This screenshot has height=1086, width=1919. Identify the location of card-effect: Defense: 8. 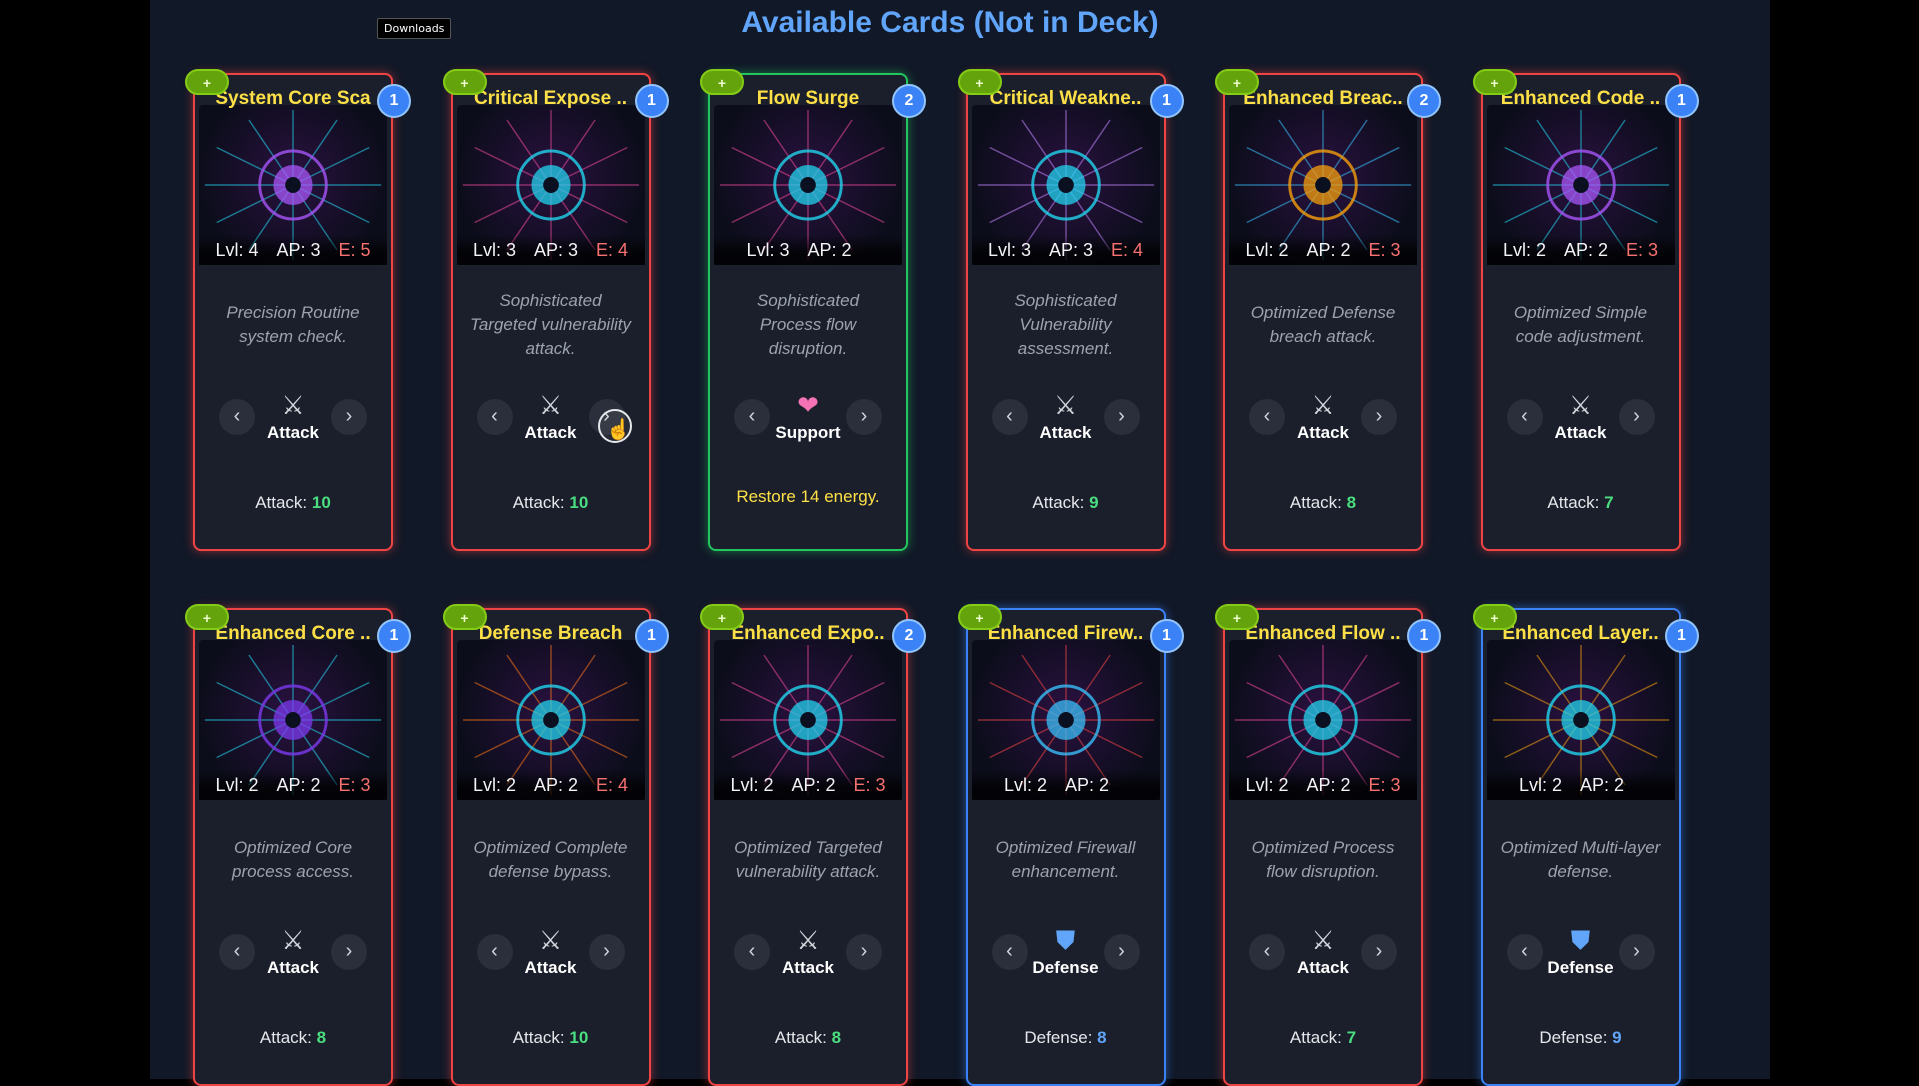
(1066, 1038).